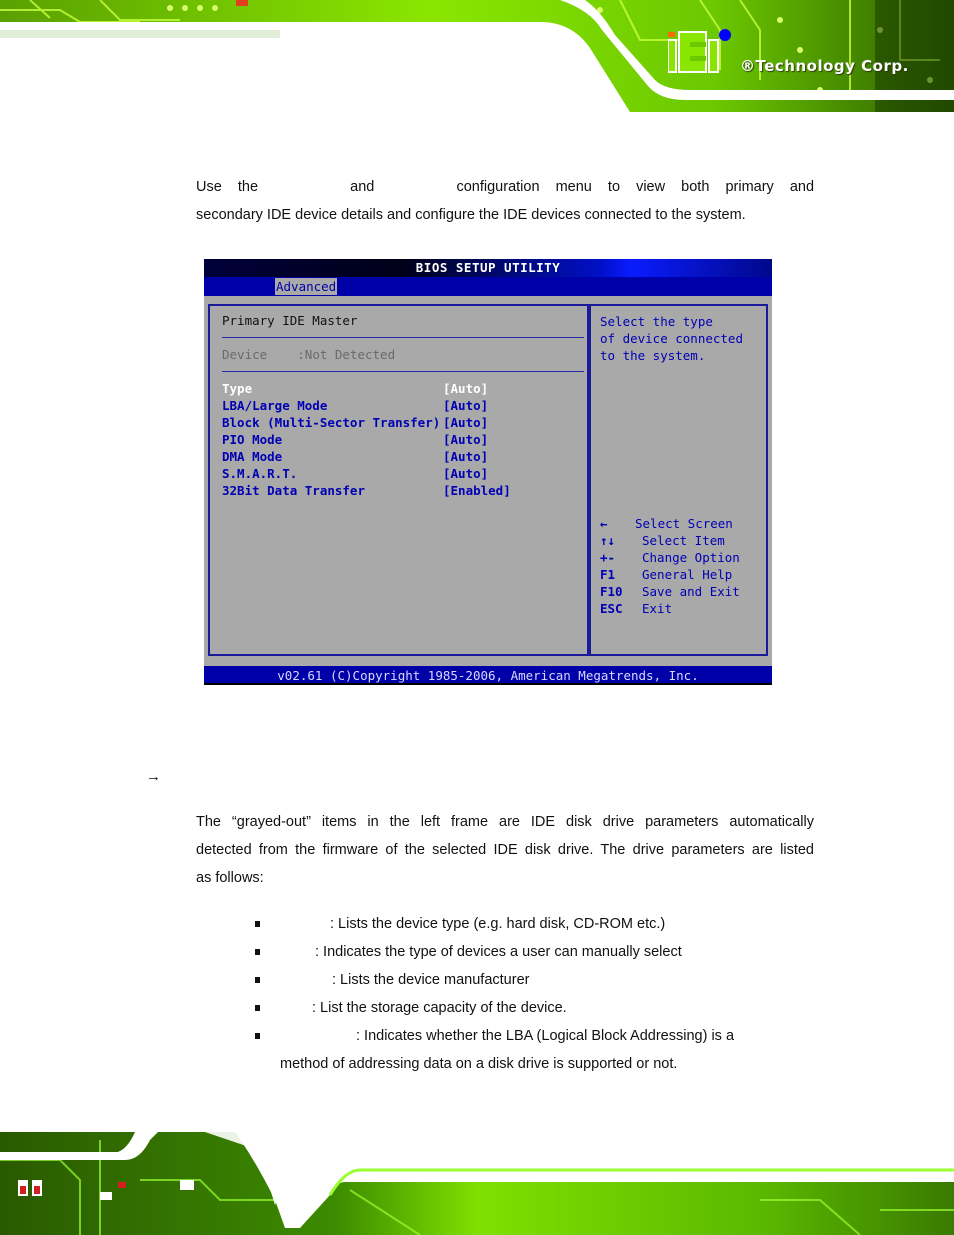 This screenshot has width=954, height=1235. I want to click on device-value: :Not Detected, so click(346, 354).